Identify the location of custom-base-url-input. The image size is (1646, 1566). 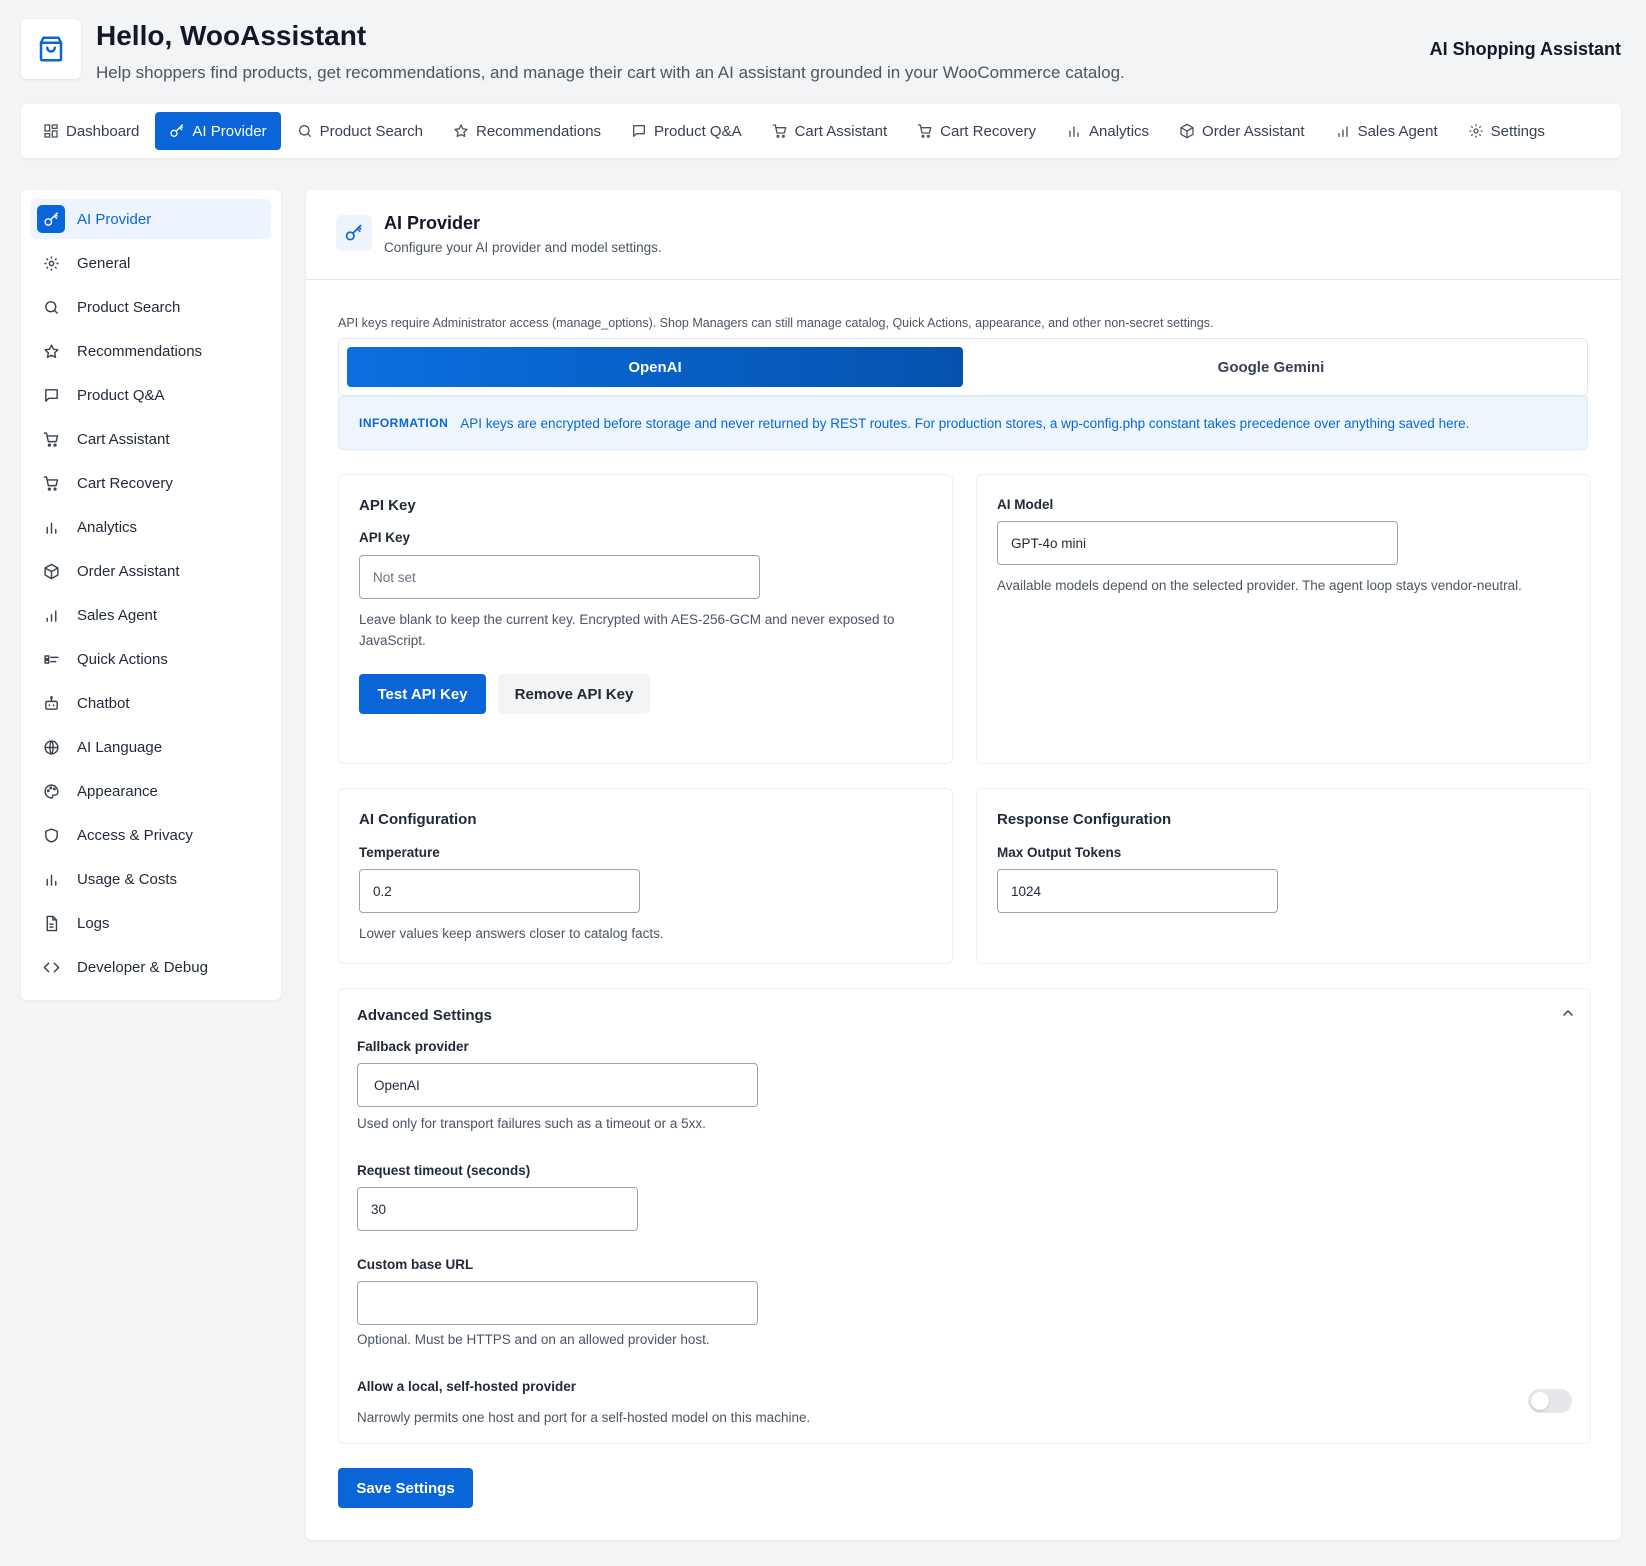
(557, 1303).